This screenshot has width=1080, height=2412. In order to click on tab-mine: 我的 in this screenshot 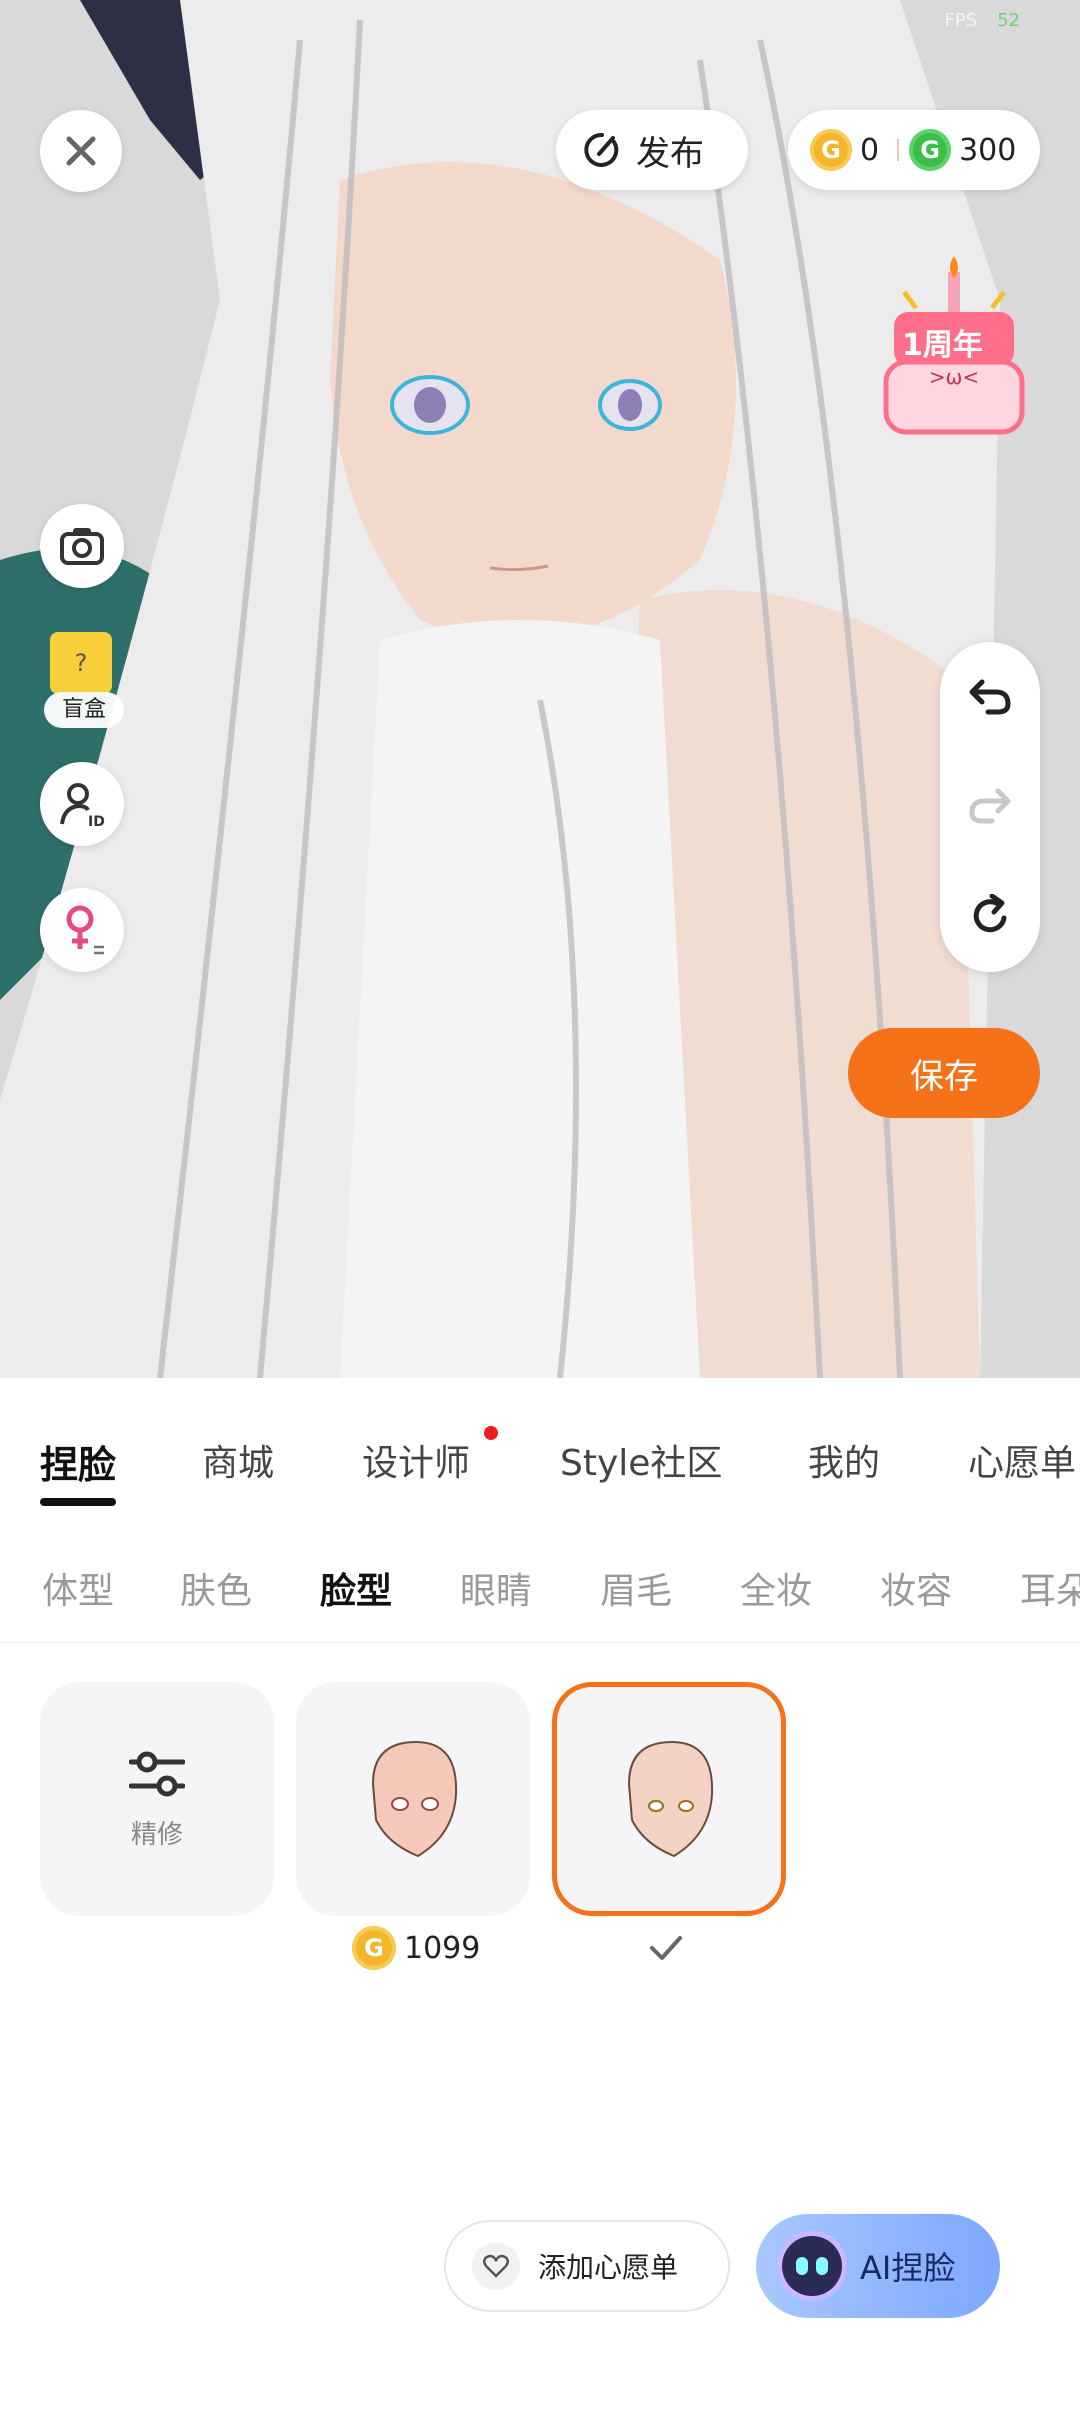, I will do `click(844, 1460)`.